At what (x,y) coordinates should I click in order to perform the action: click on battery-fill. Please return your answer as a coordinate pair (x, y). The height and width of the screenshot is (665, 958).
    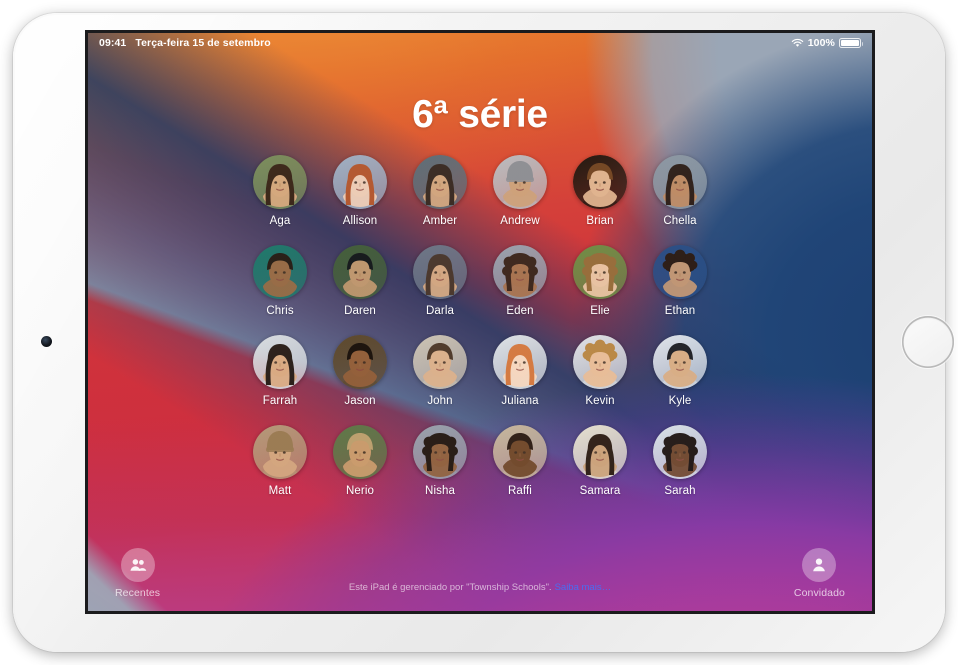
    Looking at the image, I should click on (850, 42).